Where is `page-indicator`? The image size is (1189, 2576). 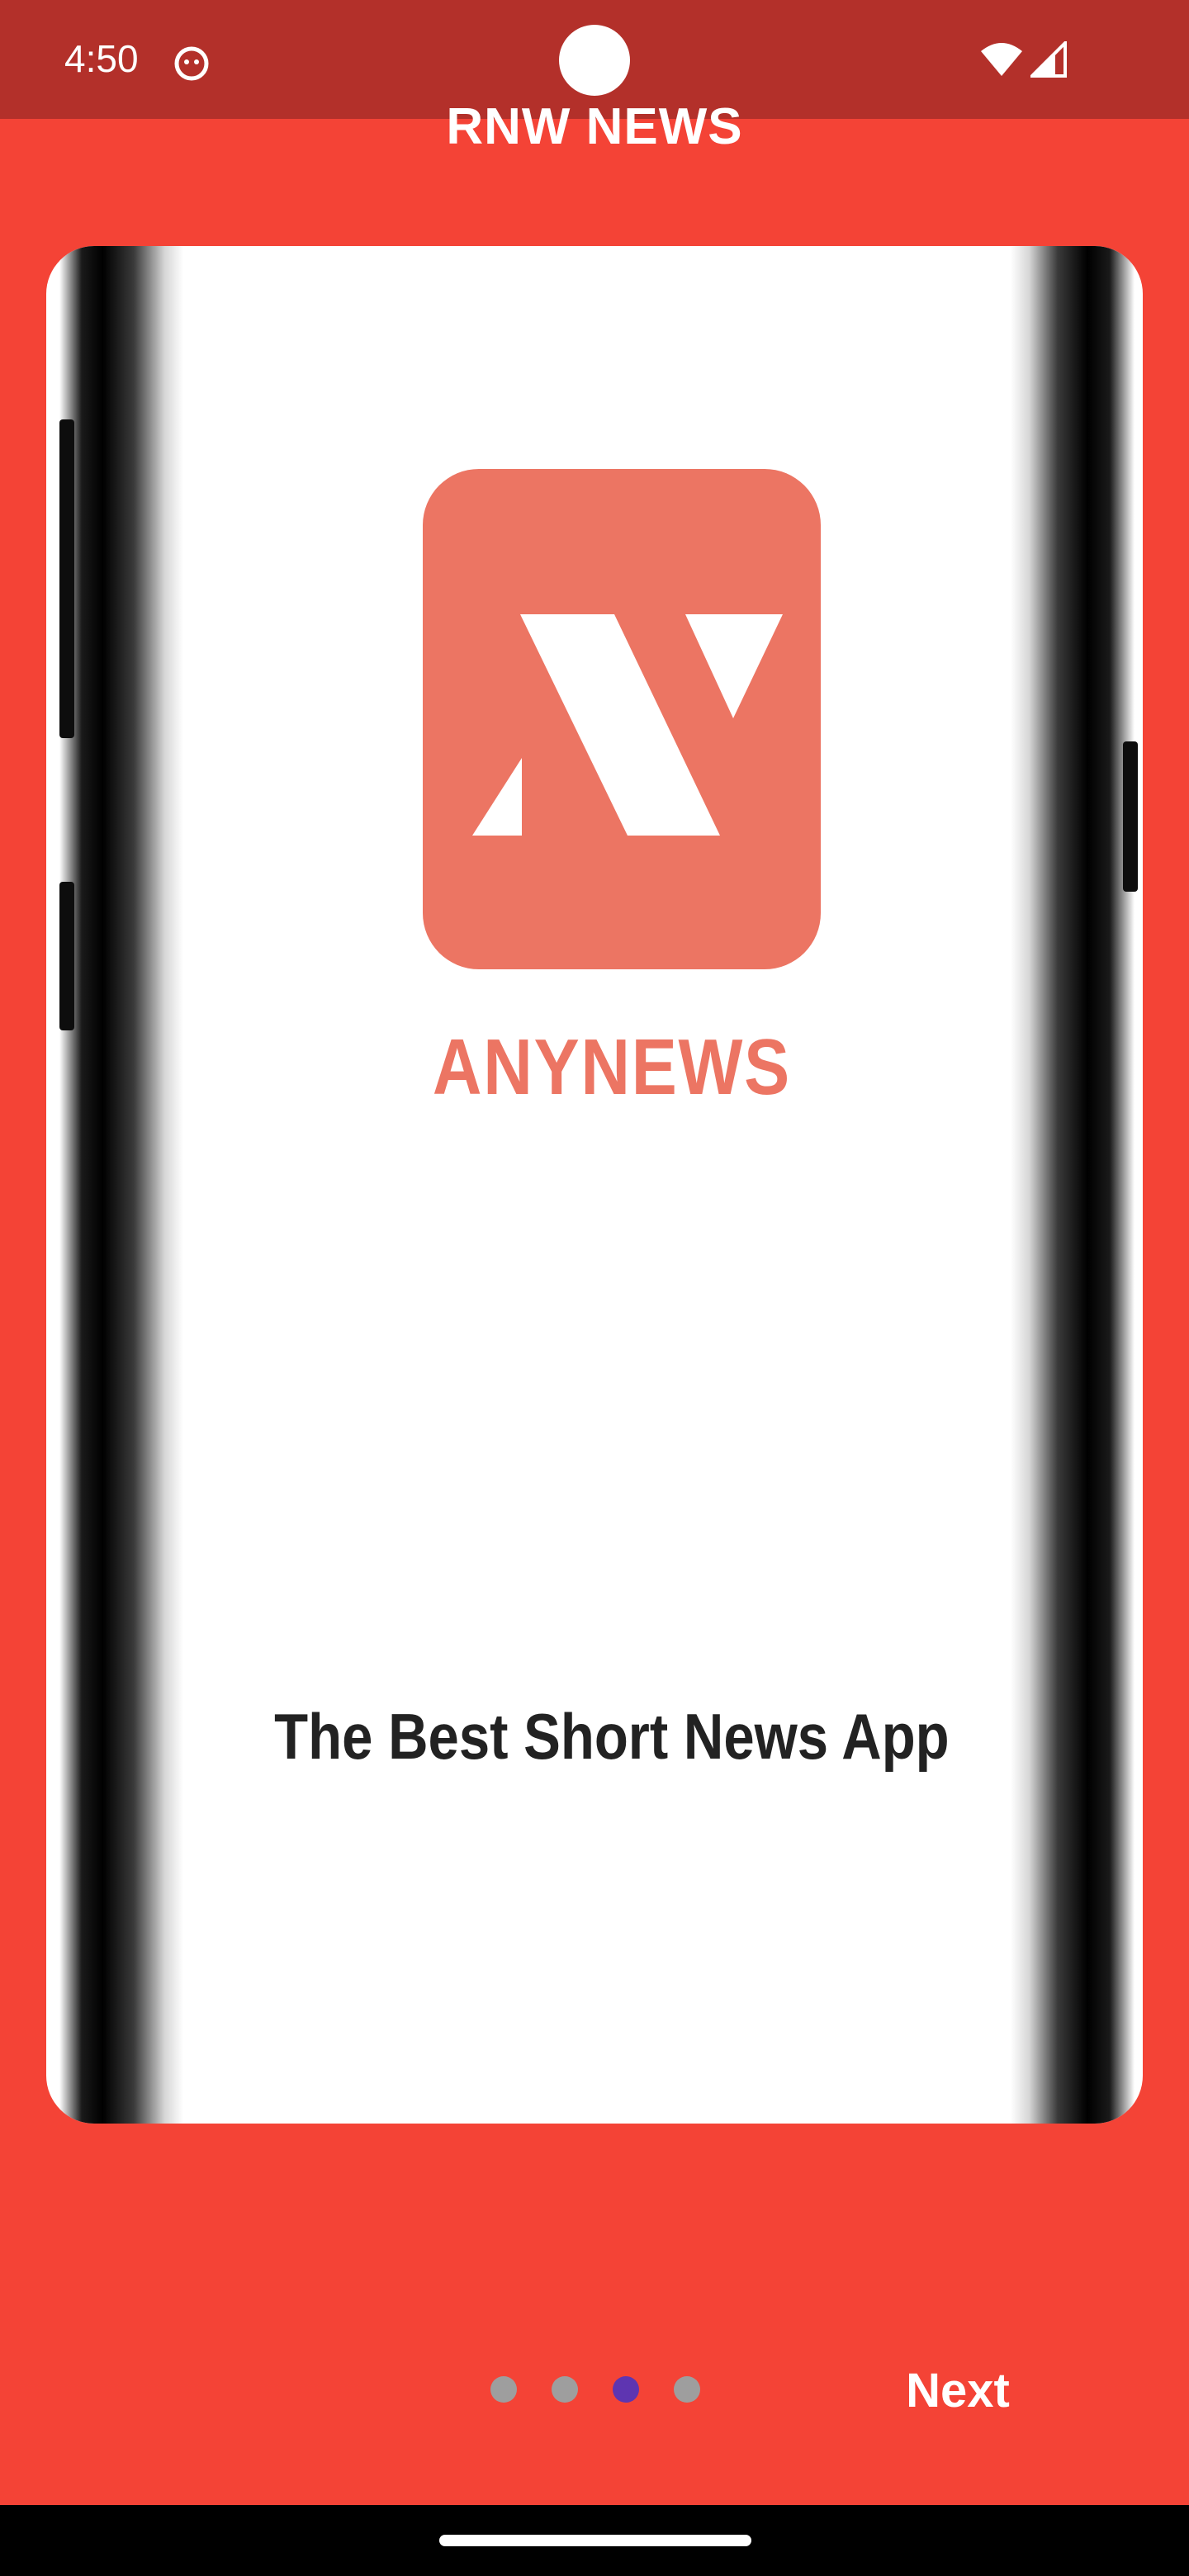
page-indicator is located at coordinates (595, 2389).